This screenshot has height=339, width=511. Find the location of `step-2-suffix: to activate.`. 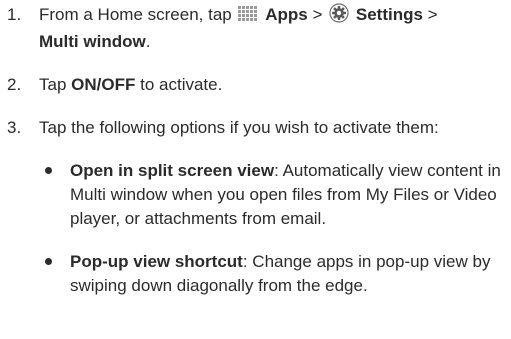

step-2-suffix: to activate. is located at coordinates (181, 84).